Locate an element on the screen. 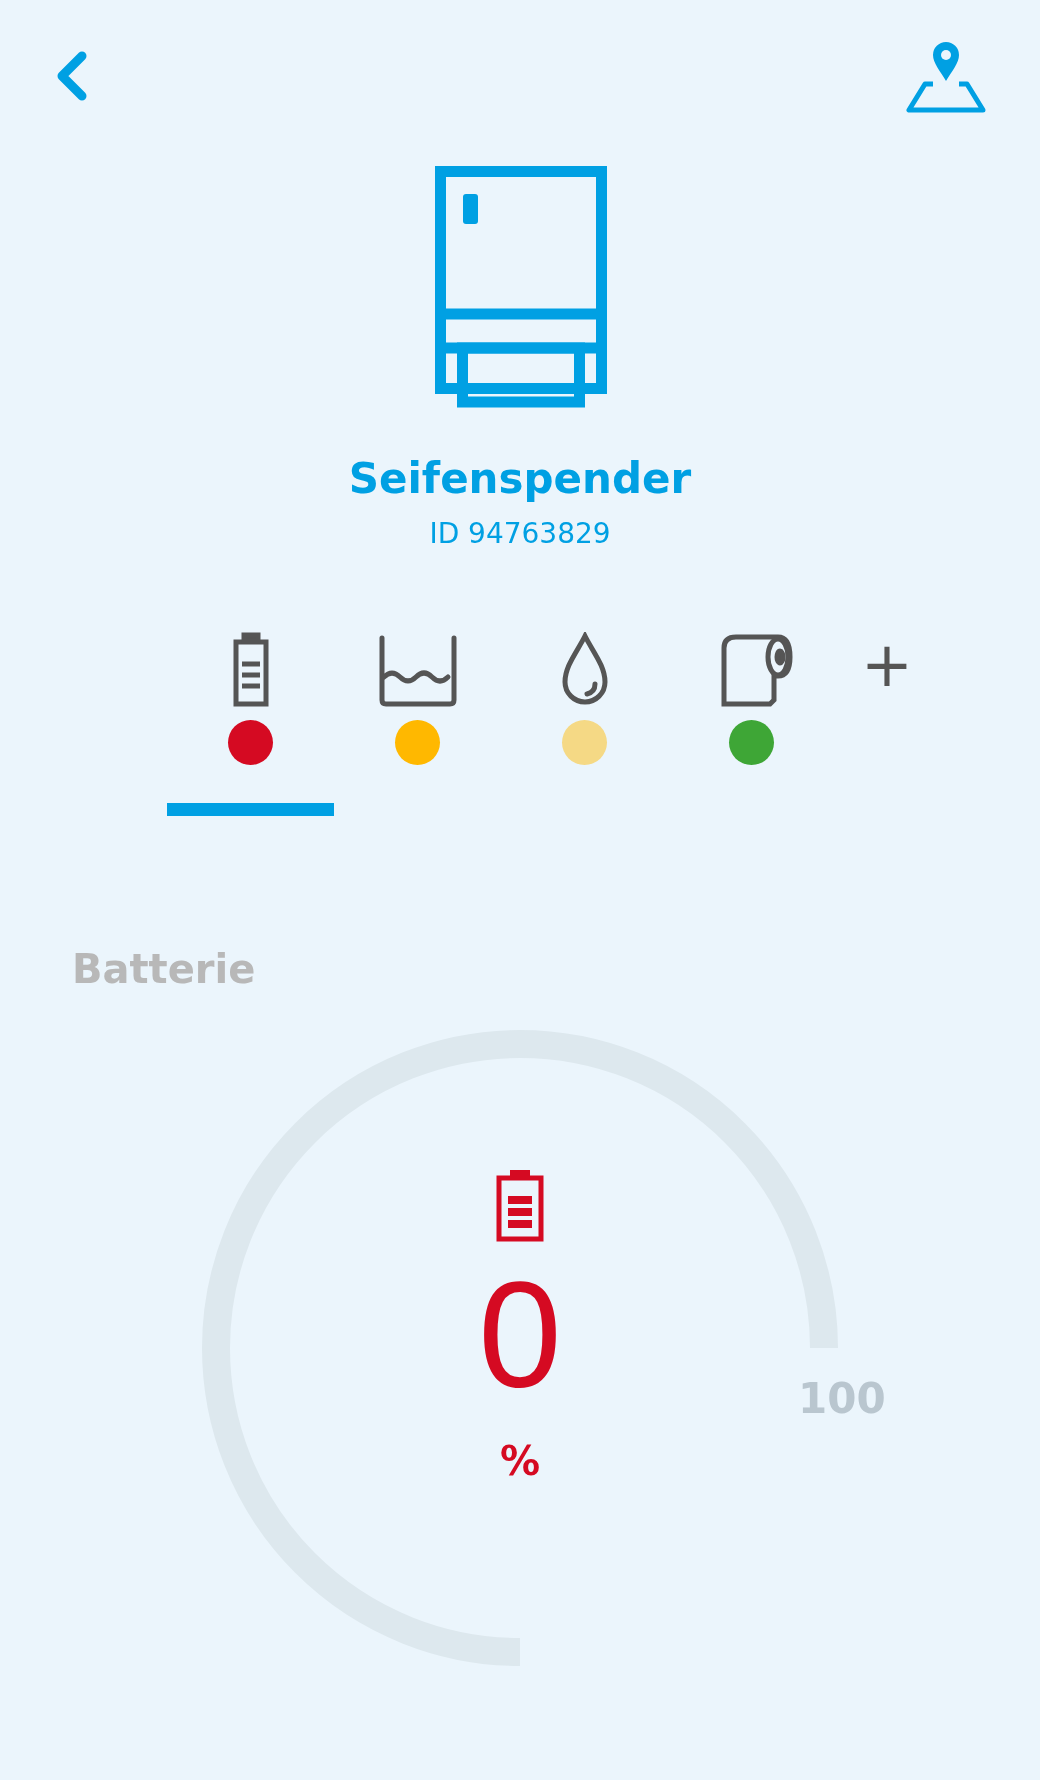 This screenshot has width=1040, height=1780. add-button: + is located at coordinates (887, 665).